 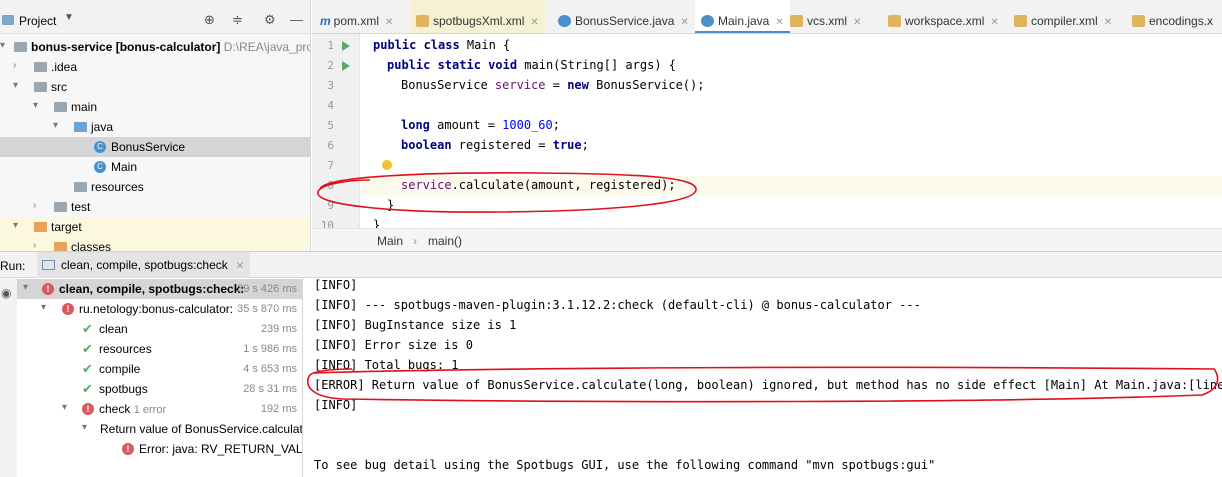 What do you see at coordinates (81, 207) in the screenshot?
I see `tree-item-label: test` at bounding box center [81, 207].